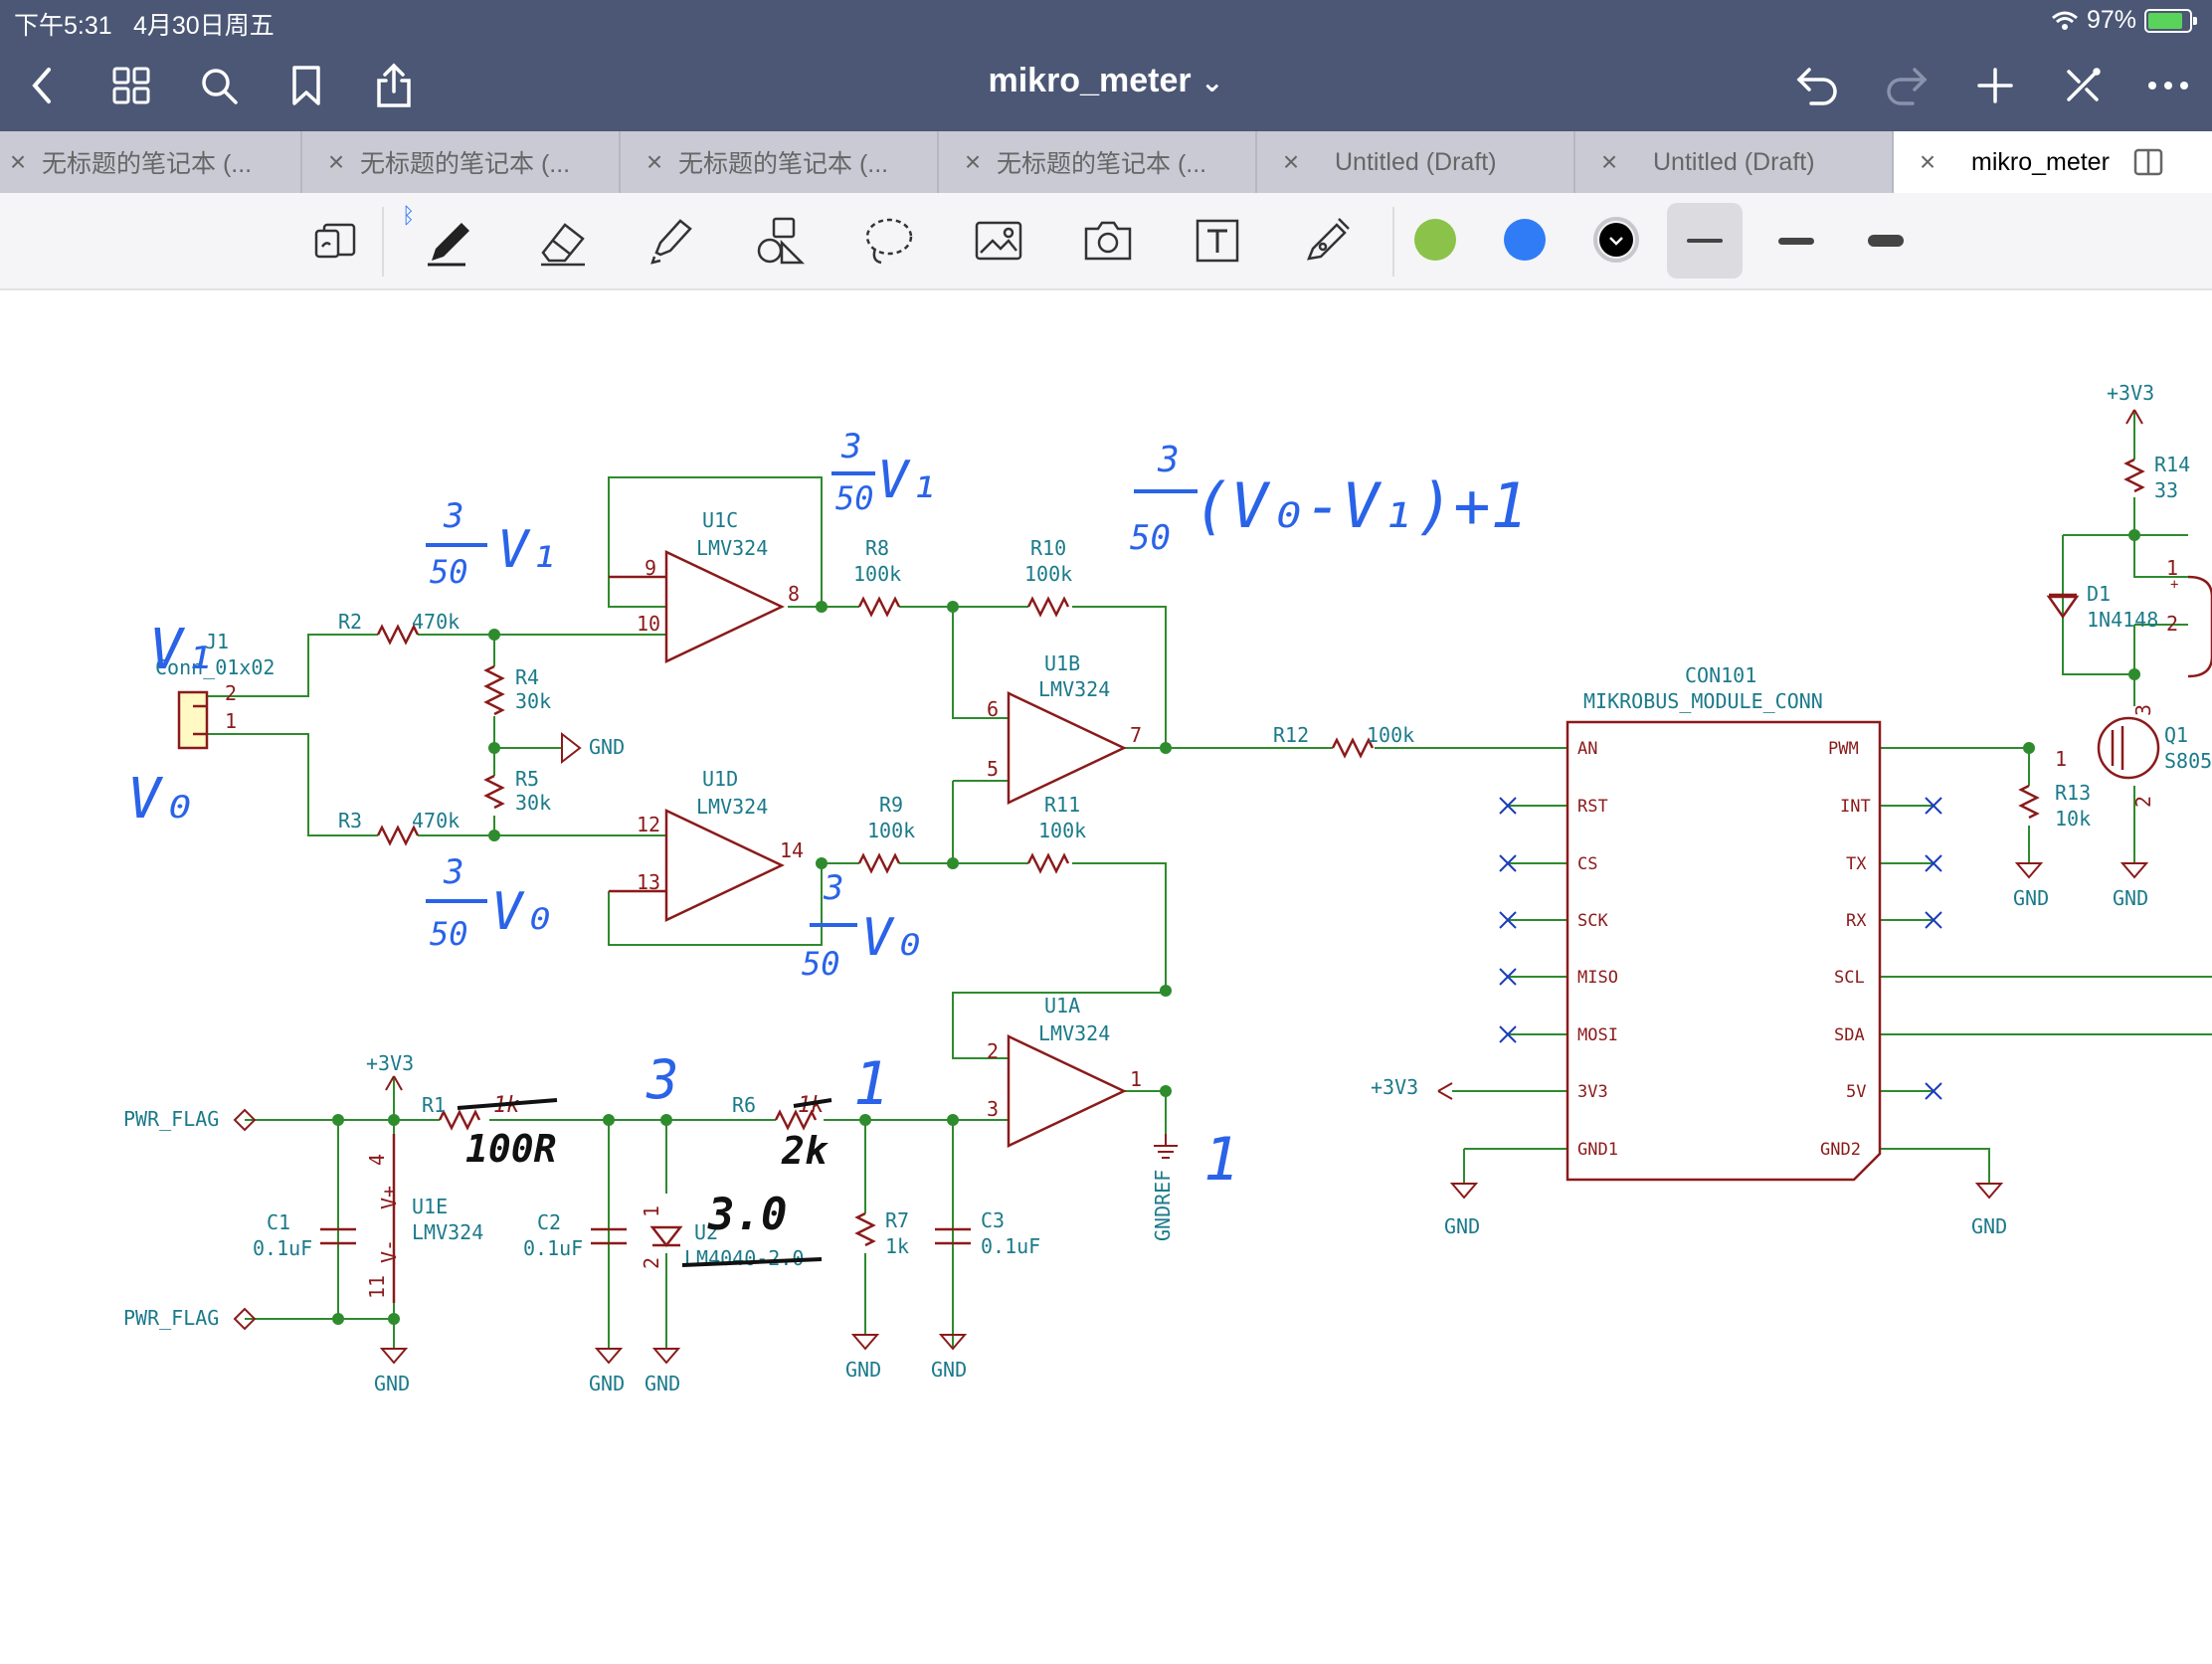  What do you see at coordinates (533, 803) in the screenshot?
I see `label-r5-value: 30k` at bounding box center [533, 803].